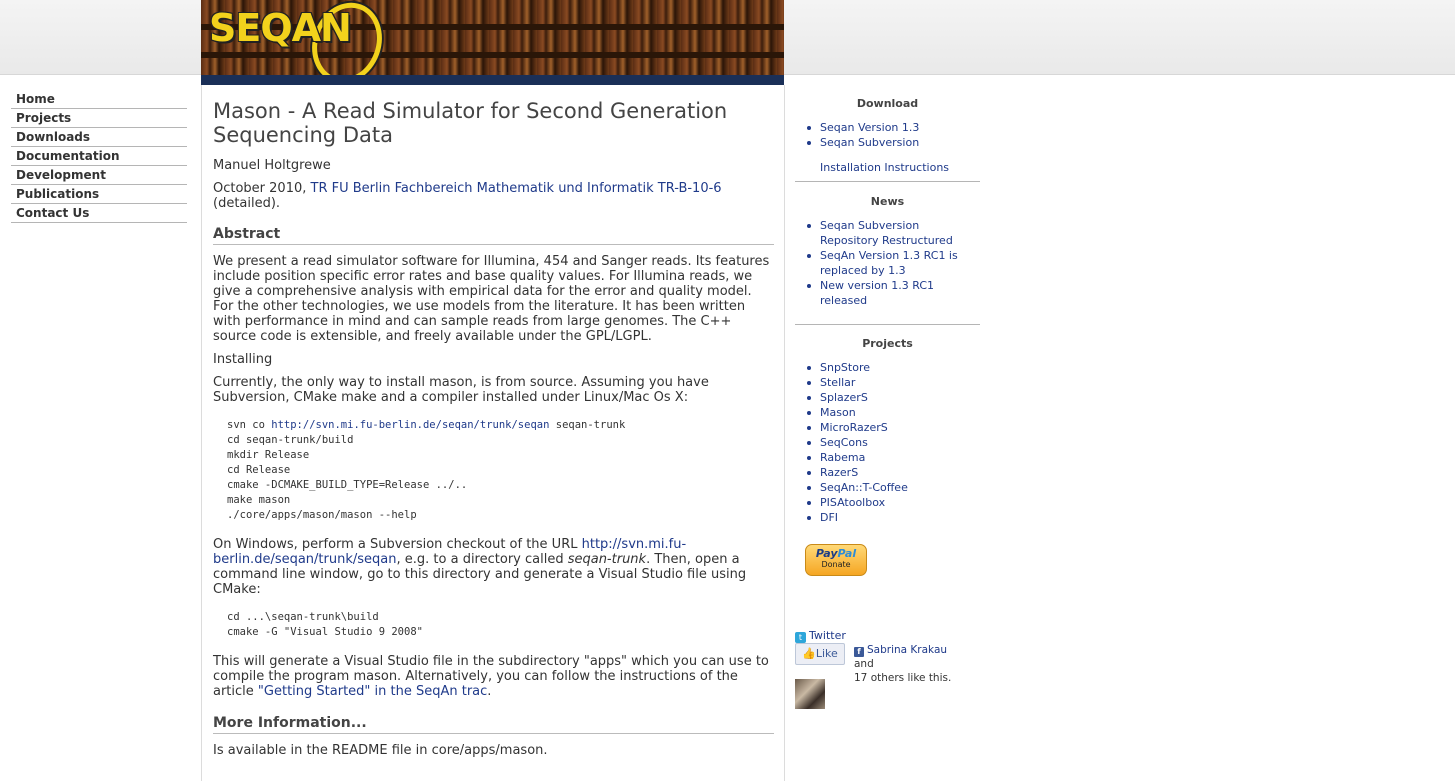 The image size is (1455, 781). Describe the element at coordinates (492, 55) in the screenshot. I see `banner-shelf` at that location.